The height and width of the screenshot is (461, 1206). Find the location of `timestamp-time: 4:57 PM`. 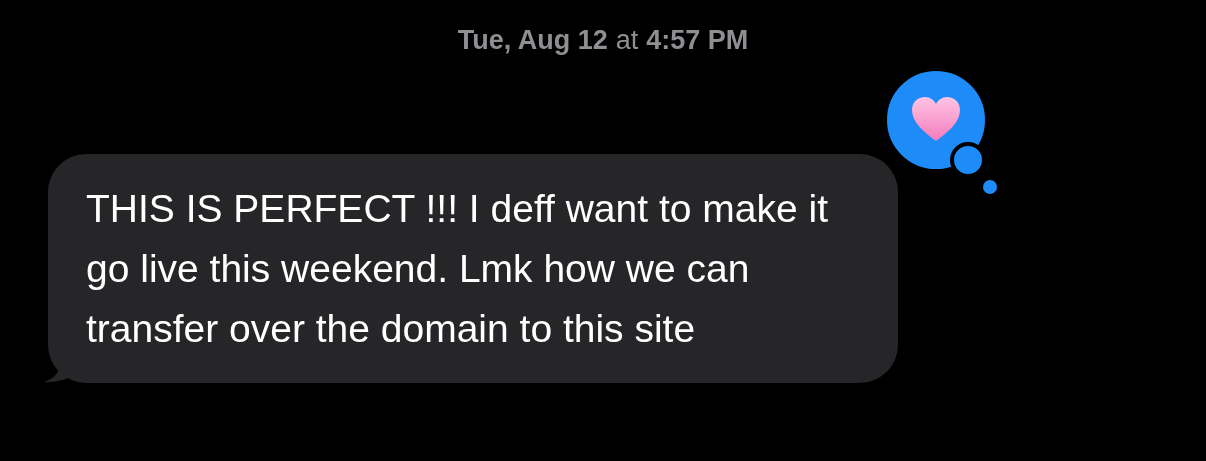

timestamp-time: 4:57 PM is located at coordinates (697, 40).